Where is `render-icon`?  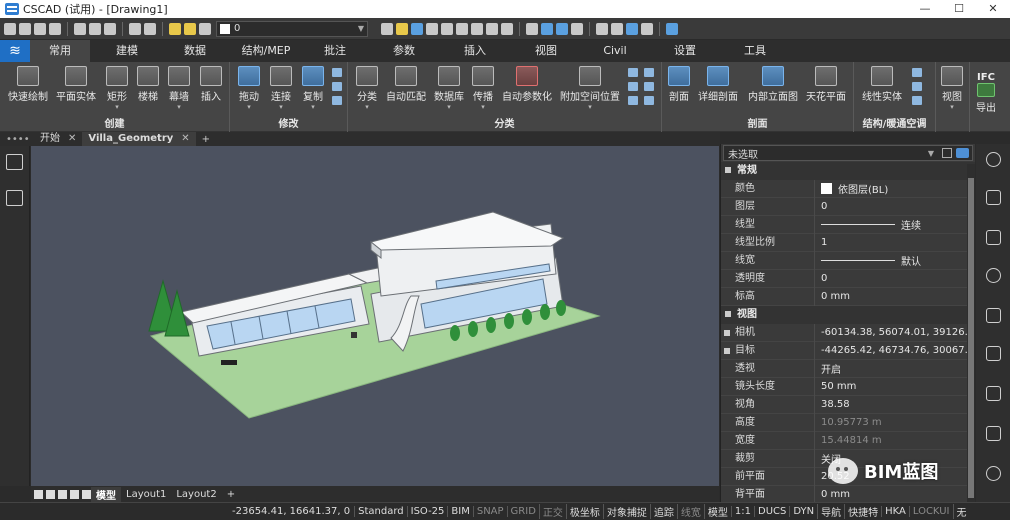
render-icon is located at coordinates (547, 28).